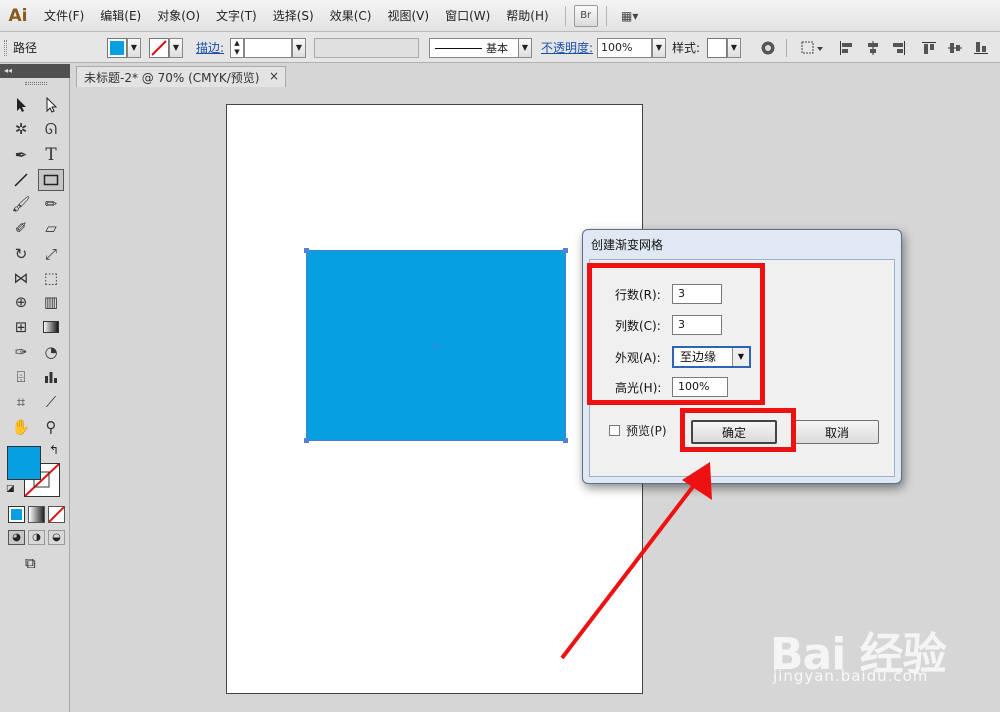 The width and height of the screenshot is (1000, 712). I want to click on center-point, so click(435, 345).